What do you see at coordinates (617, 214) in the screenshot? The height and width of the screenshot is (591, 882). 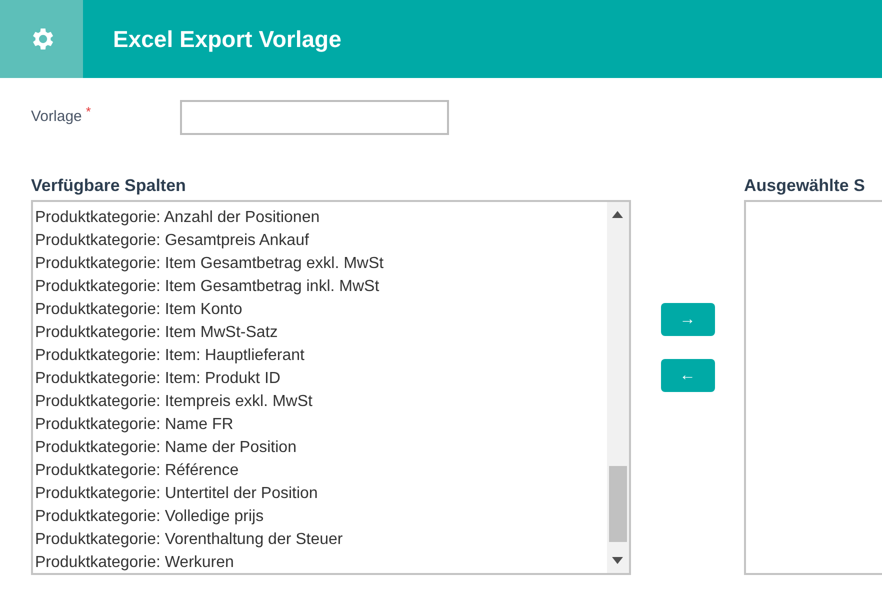 I see `scroll-up-icon` at bounding box center [617, 214].